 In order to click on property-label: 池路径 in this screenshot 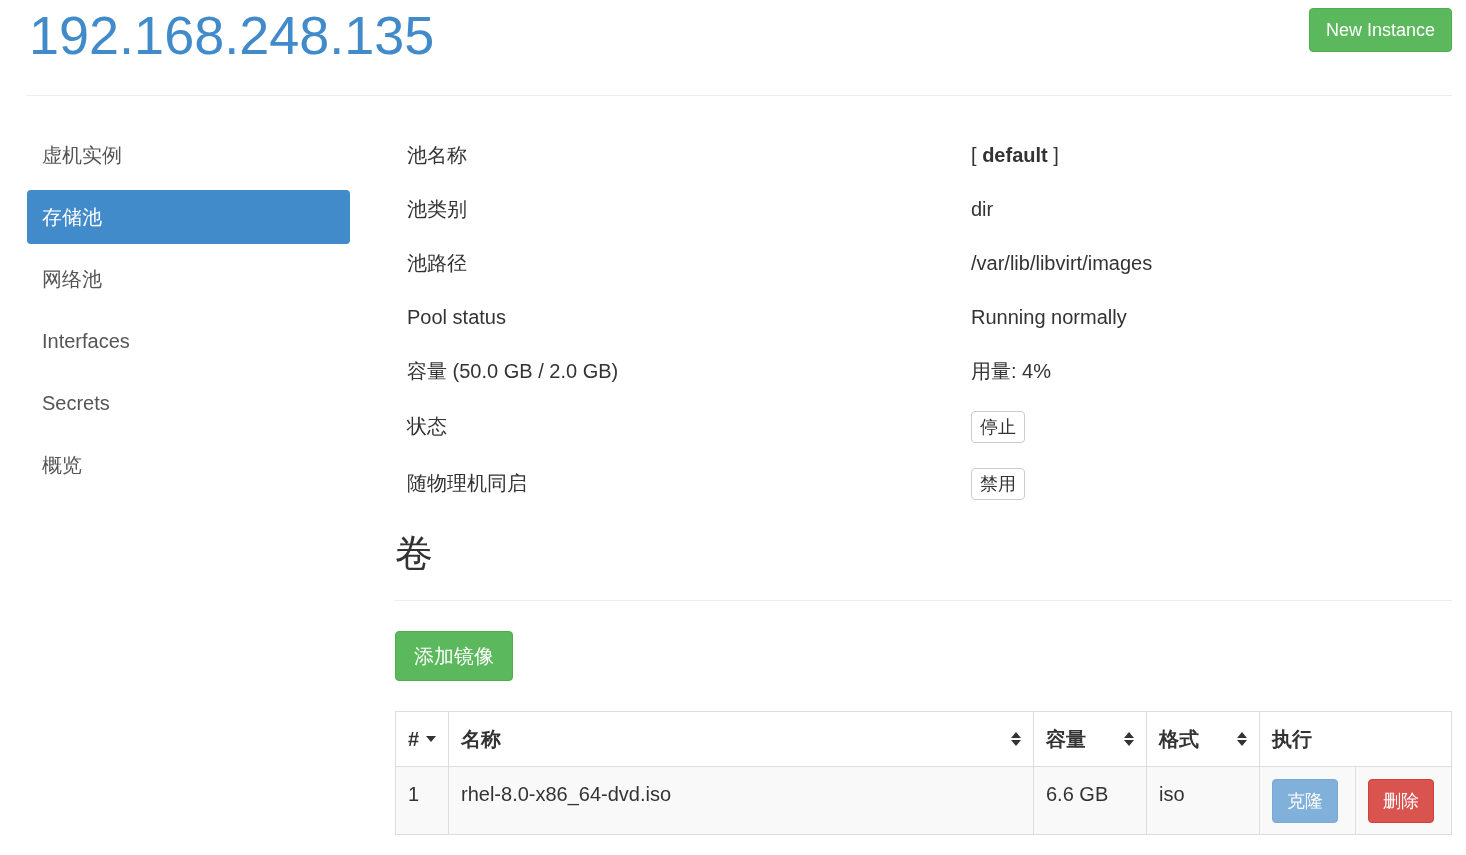, I will do `click(437, 263)`.